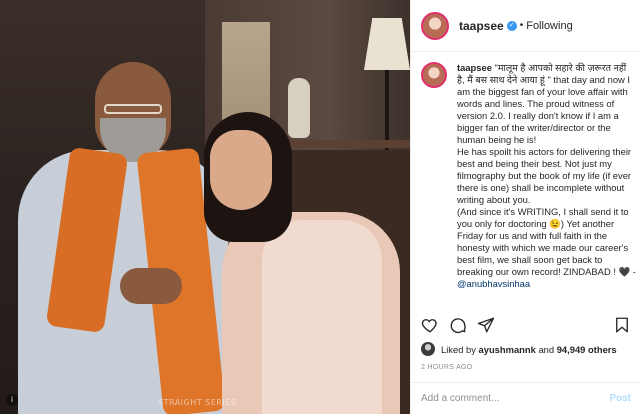  I want to click on post-header: taapsee ✓ • Following, so click(525, 26).